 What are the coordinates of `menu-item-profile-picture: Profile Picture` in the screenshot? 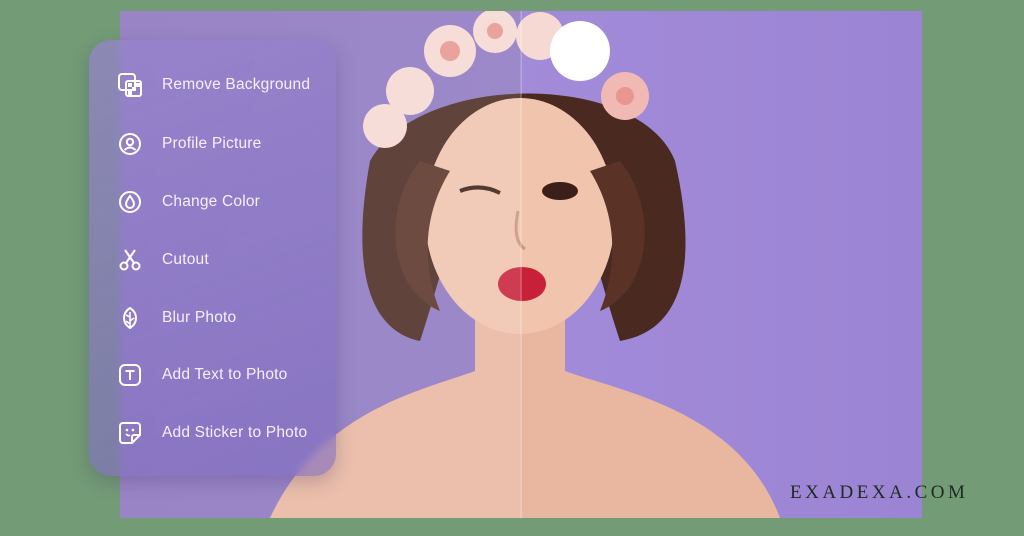 It's located at (222, 144).